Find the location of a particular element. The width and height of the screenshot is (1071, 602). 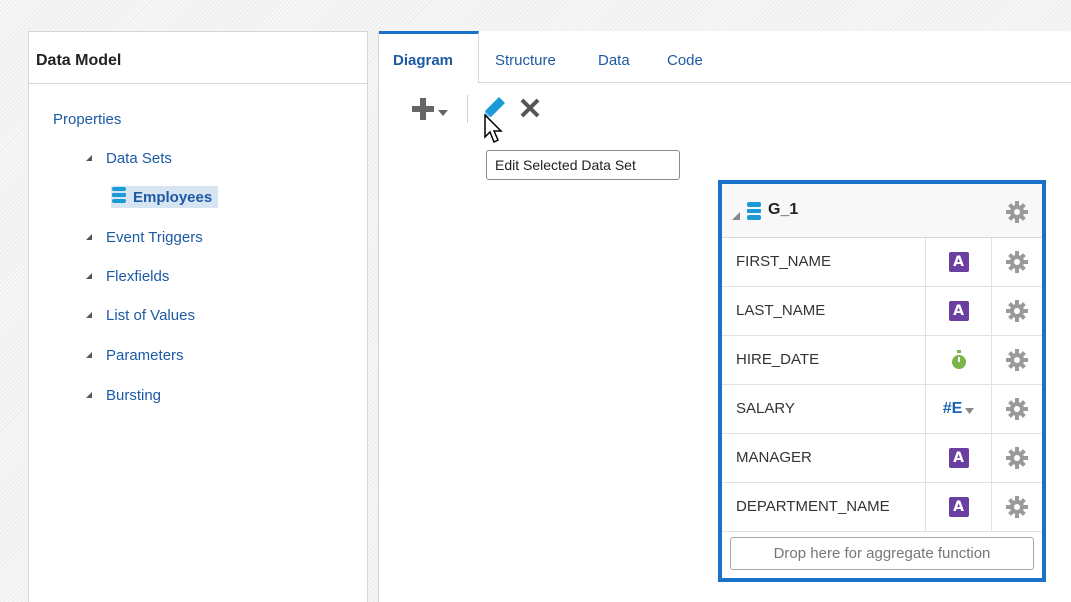

tab-data: Data is located at coordinates (614, 60).